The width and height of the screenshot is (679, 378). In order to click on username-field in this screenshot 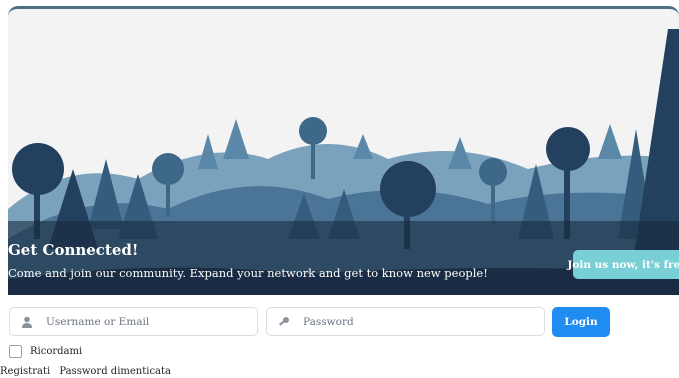, I will do `click(133, 321)`.